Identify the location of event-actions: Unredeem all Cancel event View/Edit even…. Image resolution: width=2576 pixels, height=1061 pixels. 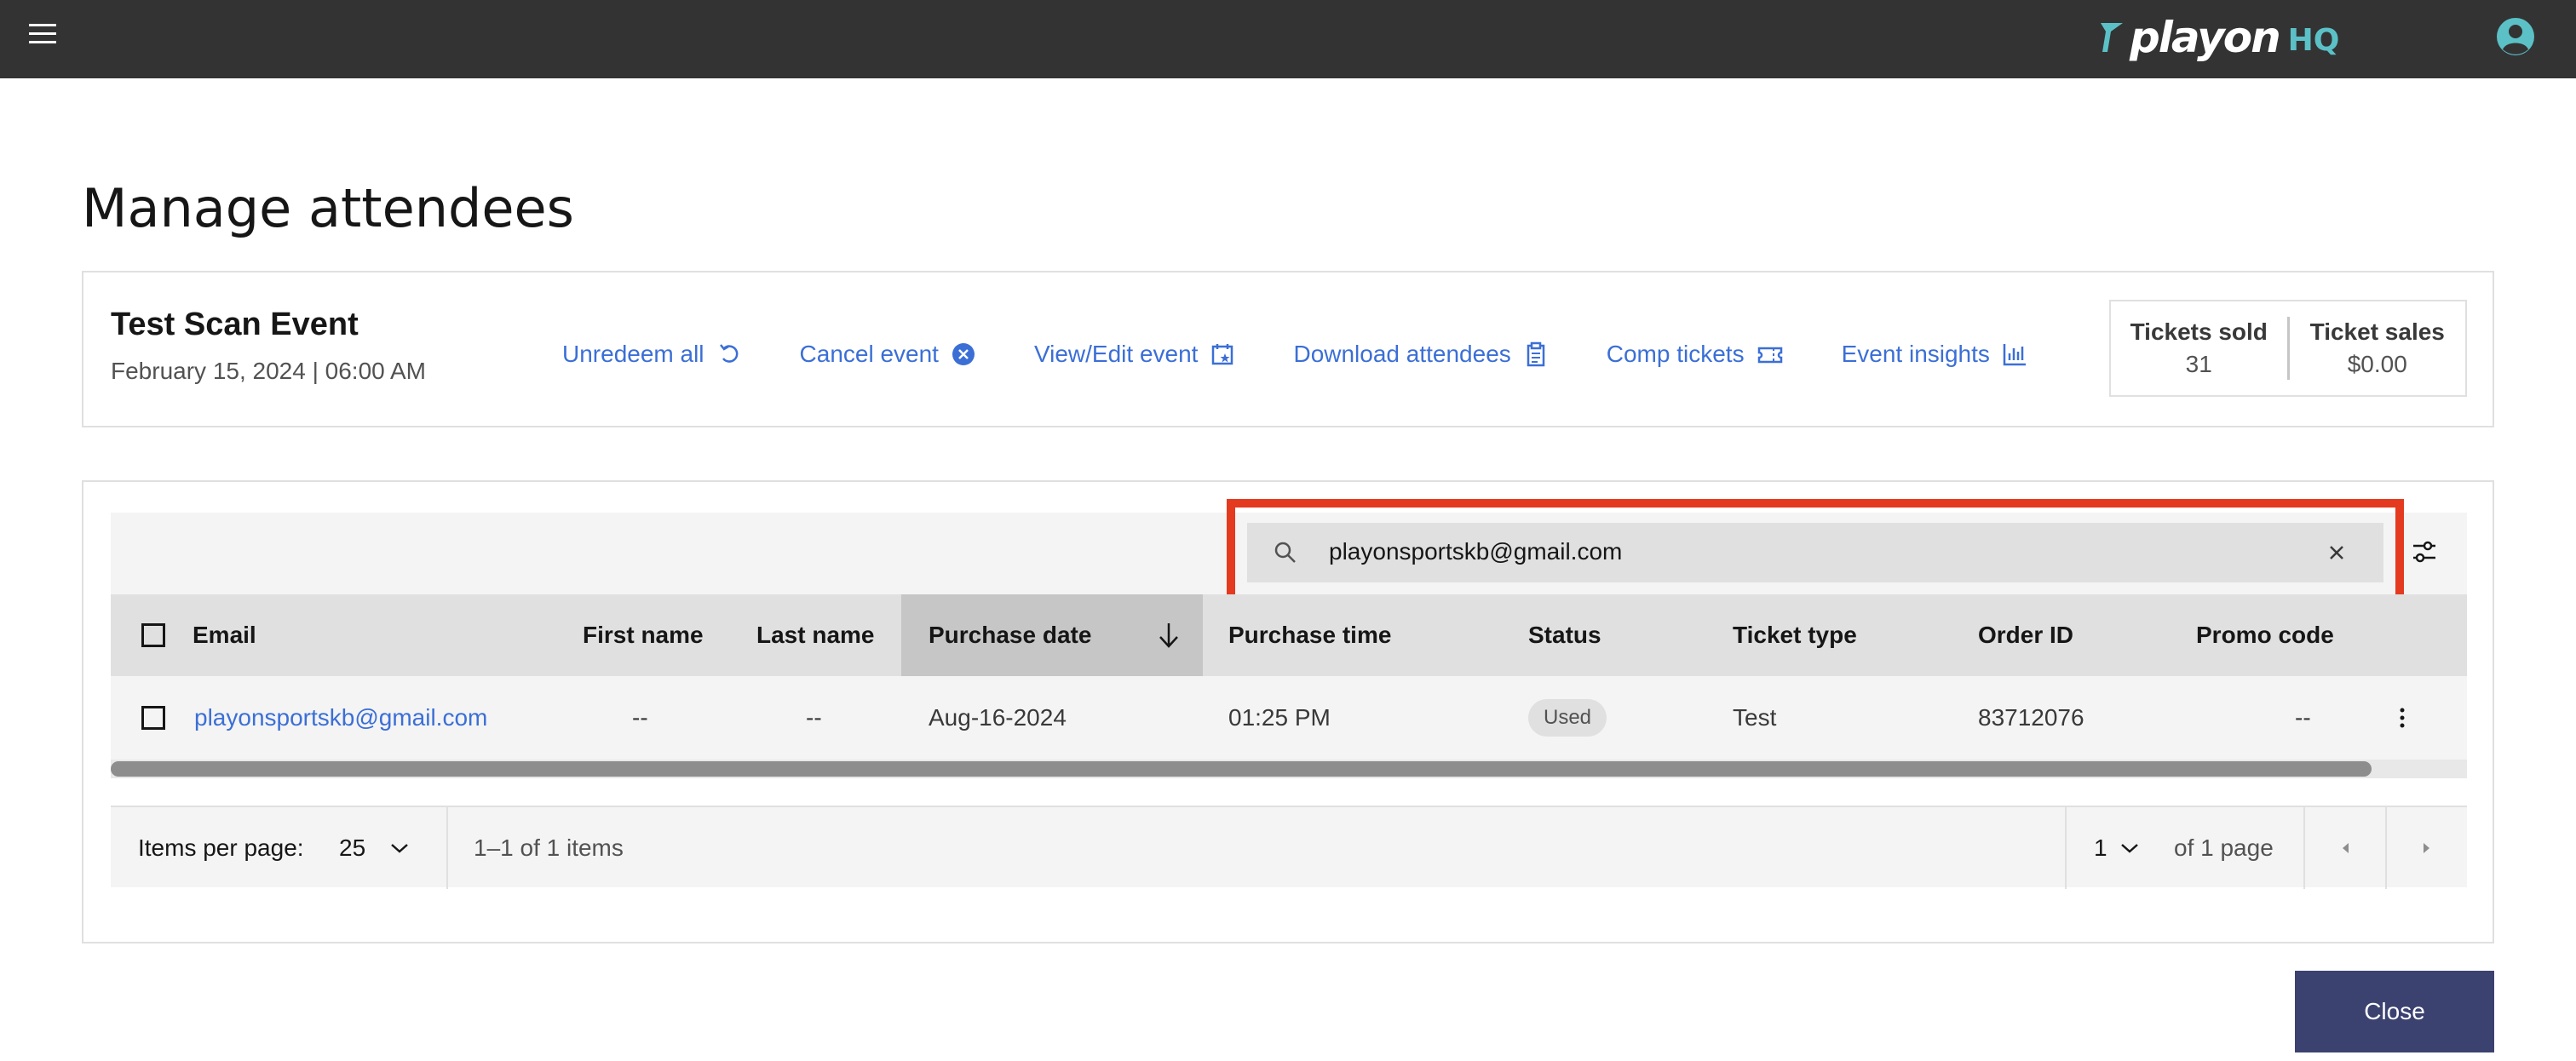
(1294, 354).